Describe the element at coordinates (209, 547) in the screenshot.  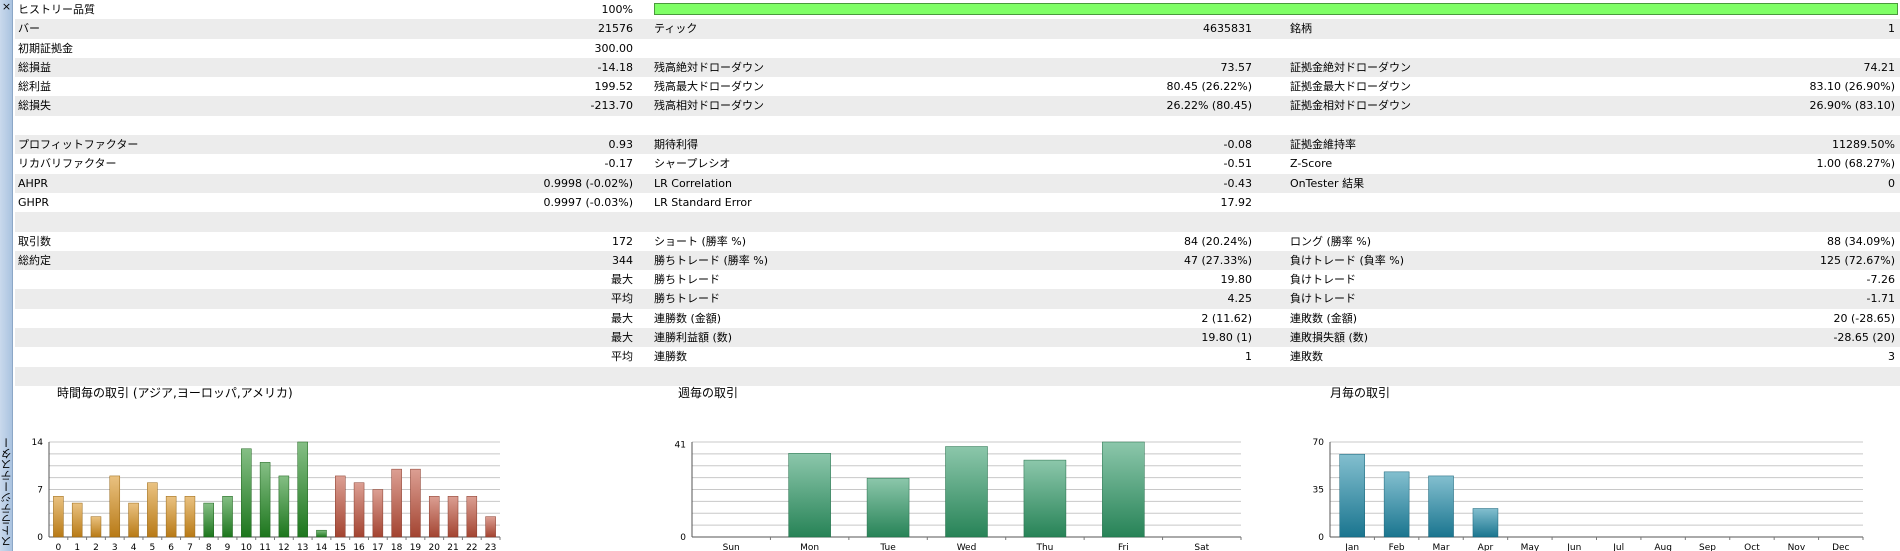
I see `x-tick-label: 8` at that location.